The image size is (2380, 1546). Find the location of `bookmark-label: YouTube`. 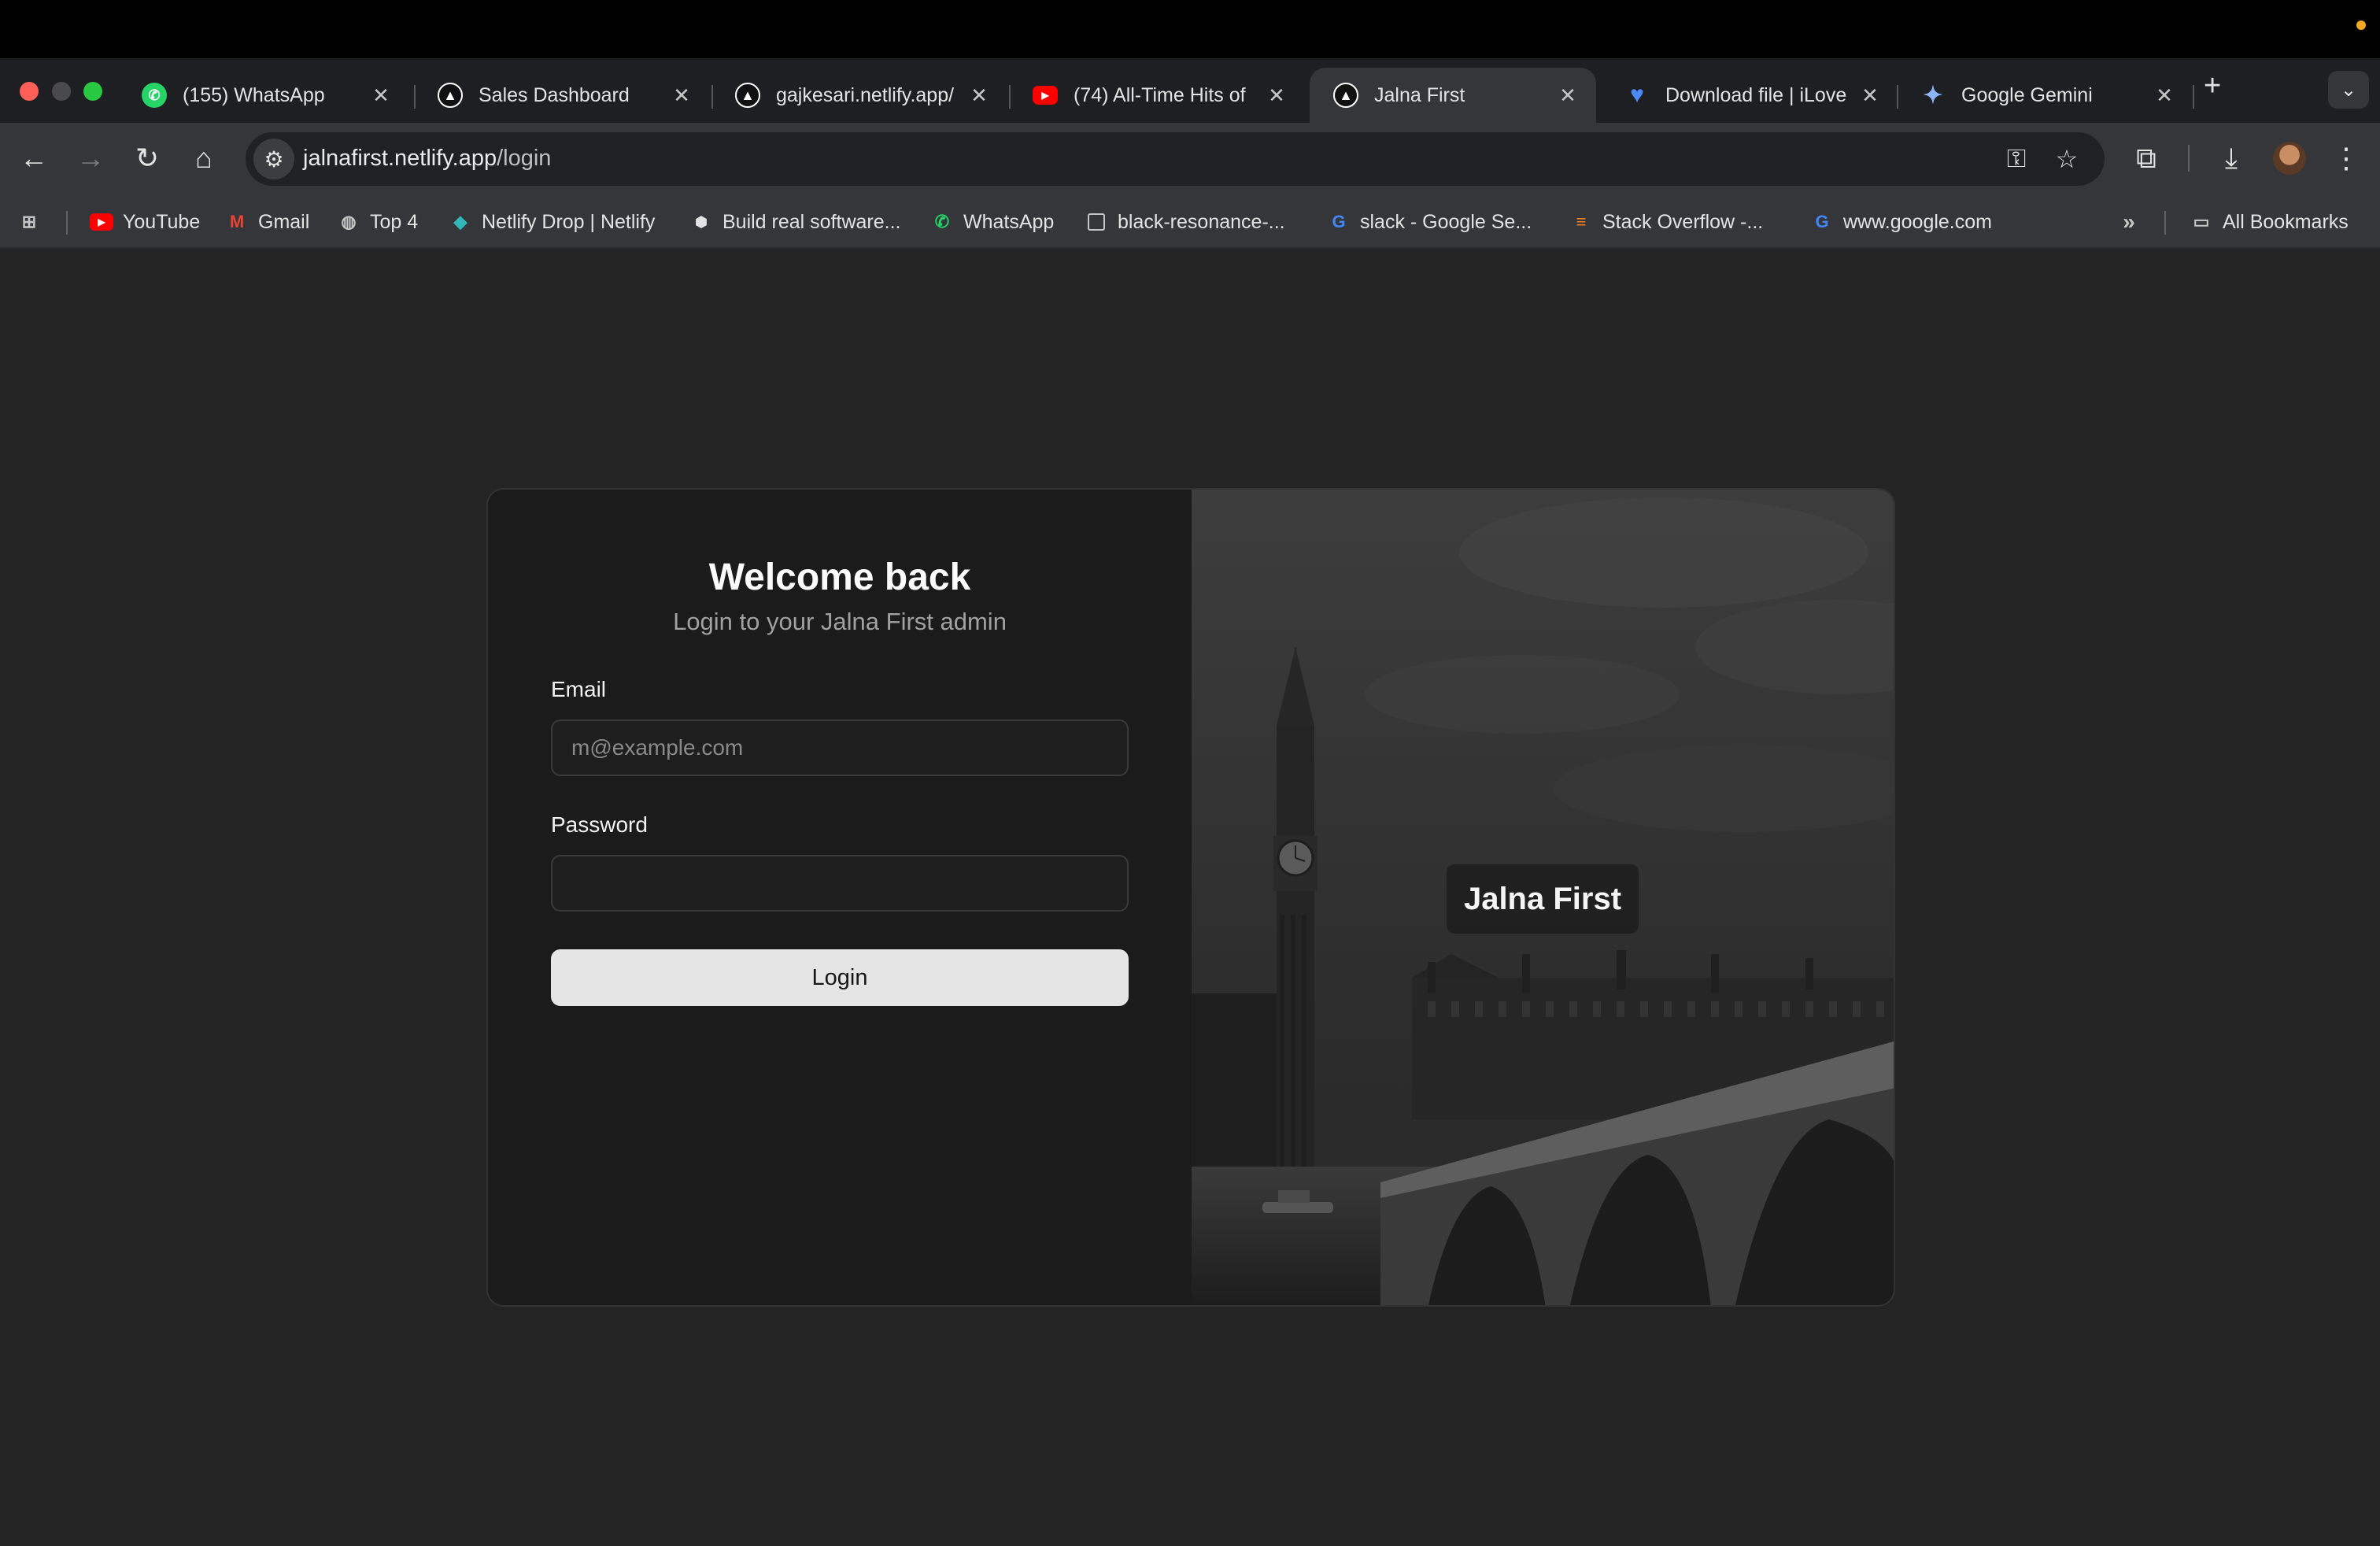

bookmark-label: YouTube is located at coordinates (162, 221).